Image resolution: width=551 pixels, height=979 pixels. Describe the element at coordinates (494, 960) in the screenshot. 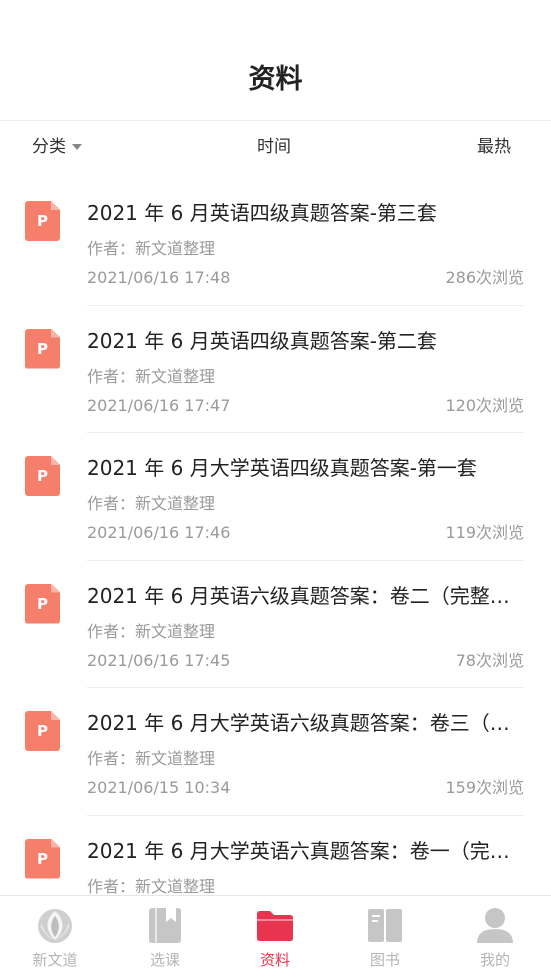

I see `tab-label: 我的` at that location.